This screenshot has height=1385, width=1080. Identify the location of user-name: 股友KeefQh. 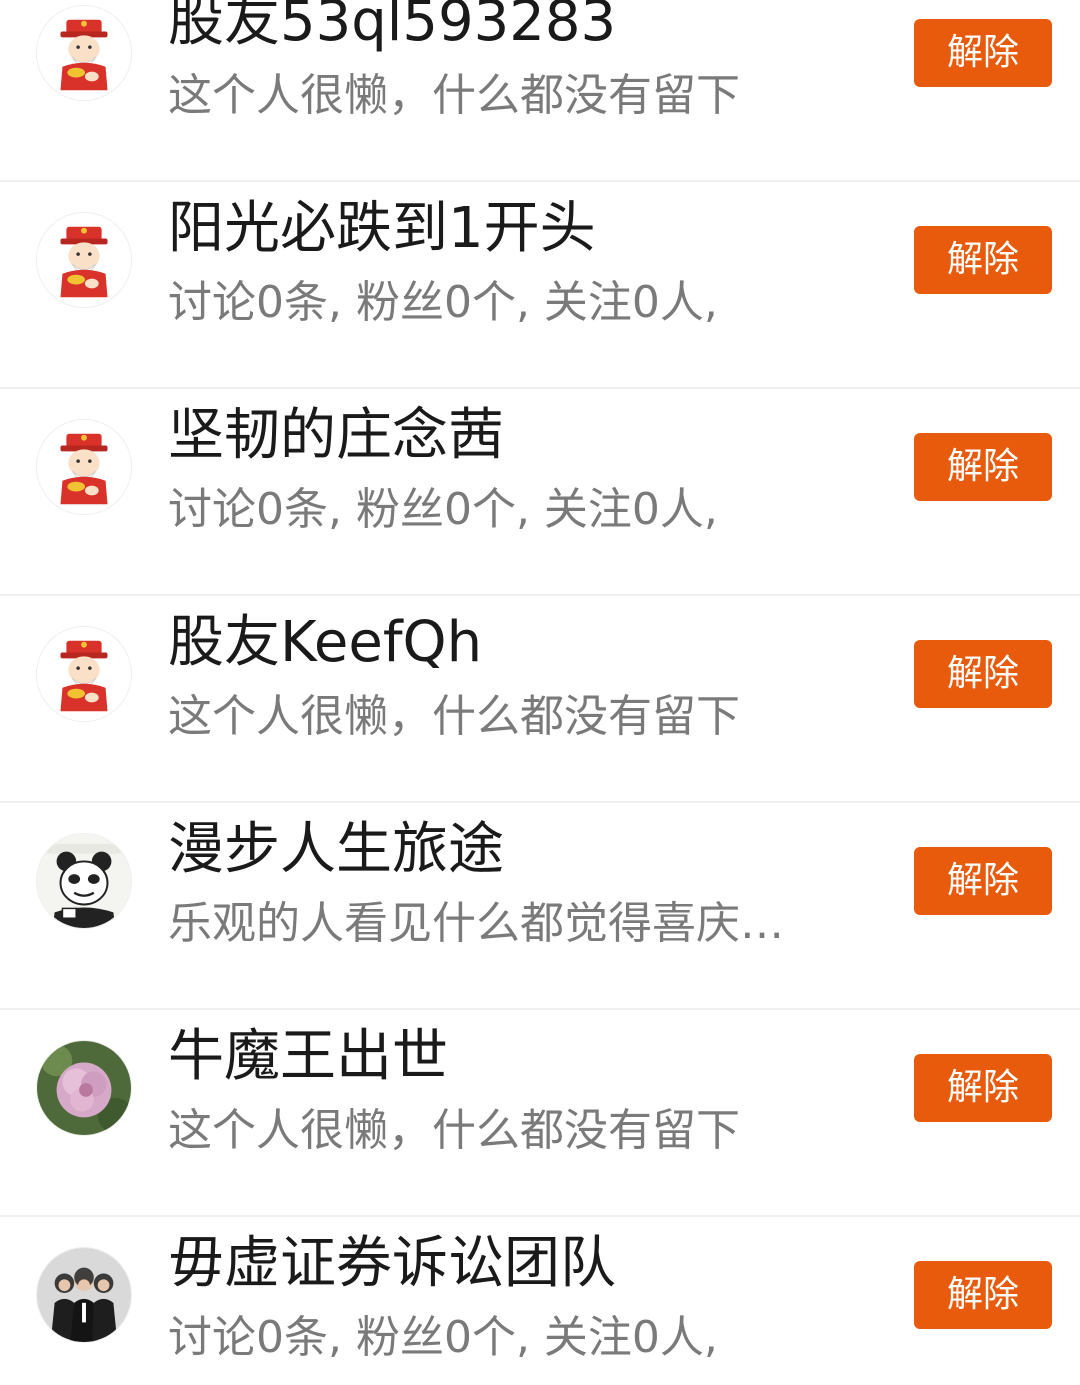
(325, 642).